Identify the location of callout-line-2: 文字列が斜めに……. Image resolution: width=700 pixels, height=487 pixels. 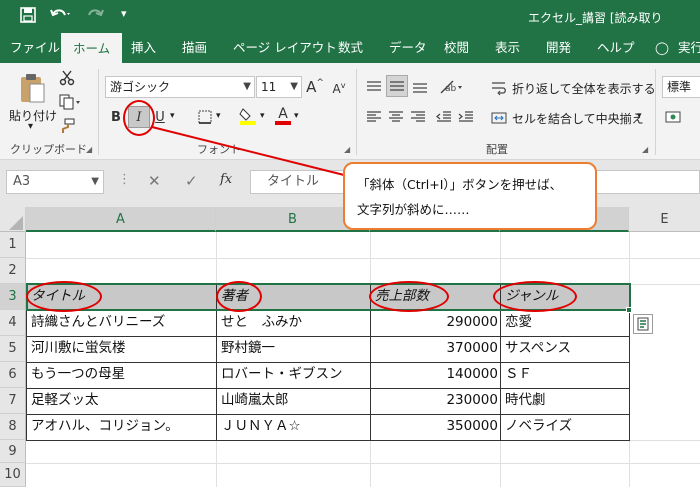
(413, 209).